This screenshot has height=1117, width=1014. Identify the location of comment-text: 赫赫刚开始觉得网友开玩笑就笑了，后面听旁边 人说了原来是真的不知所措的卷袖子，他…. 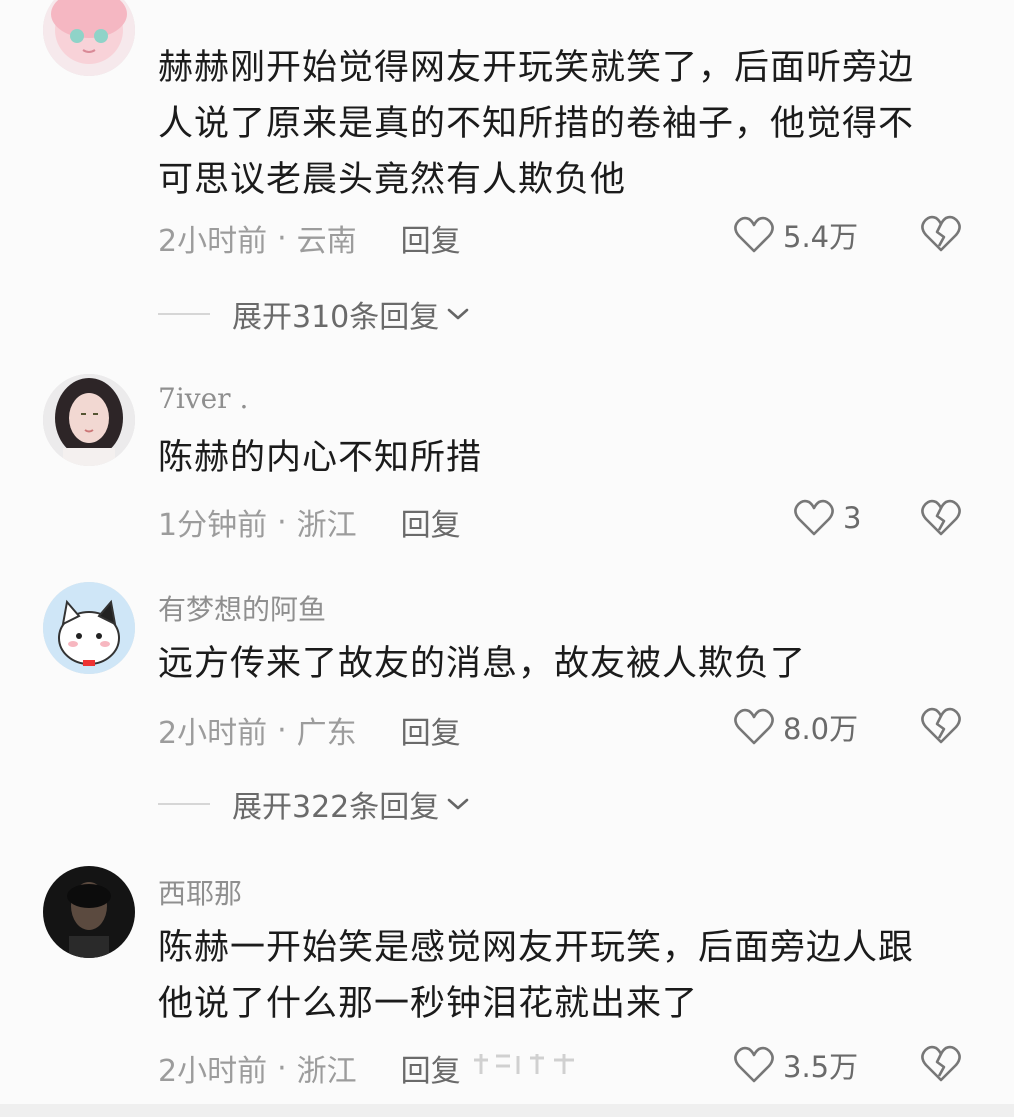
(536, 124).